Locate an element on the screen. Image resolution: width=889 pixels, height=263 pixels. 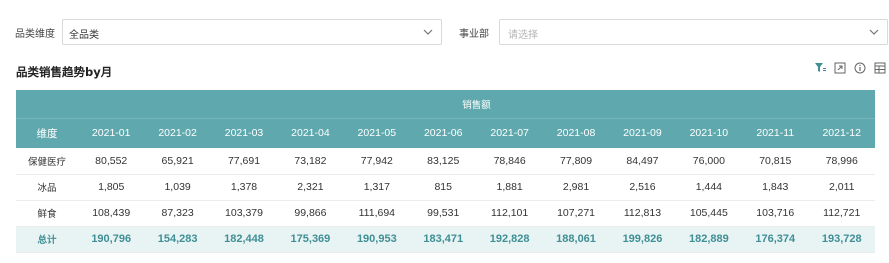
department-placeholder: 请选择 is located at coordinates (523, 35).